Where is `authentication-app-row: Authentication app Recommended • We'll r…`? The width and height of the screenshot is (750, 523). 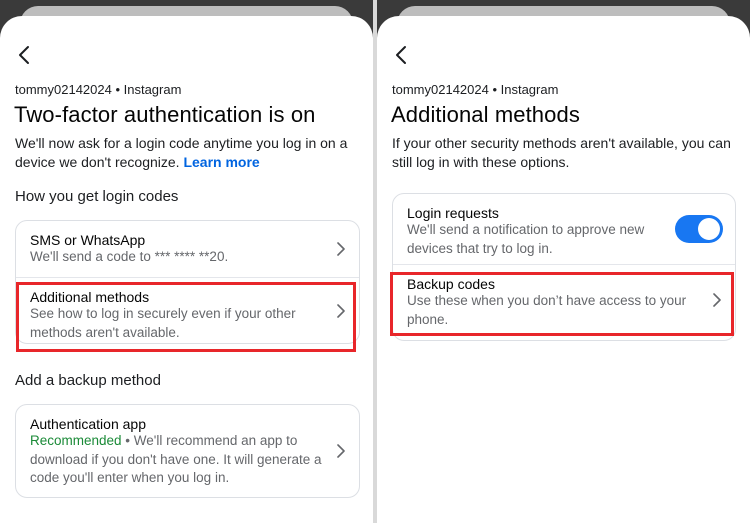
authentication-app-row: Authentication app Recommended • We'll r… is located at coordinates (187, 451).